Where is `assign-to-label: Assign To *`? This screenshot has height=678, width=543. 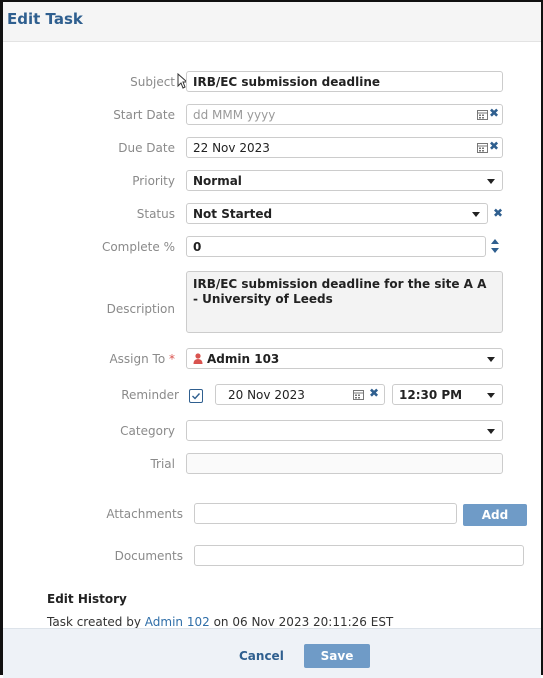
assign-to-label: Assign To * is located at coordinates (119, 359).